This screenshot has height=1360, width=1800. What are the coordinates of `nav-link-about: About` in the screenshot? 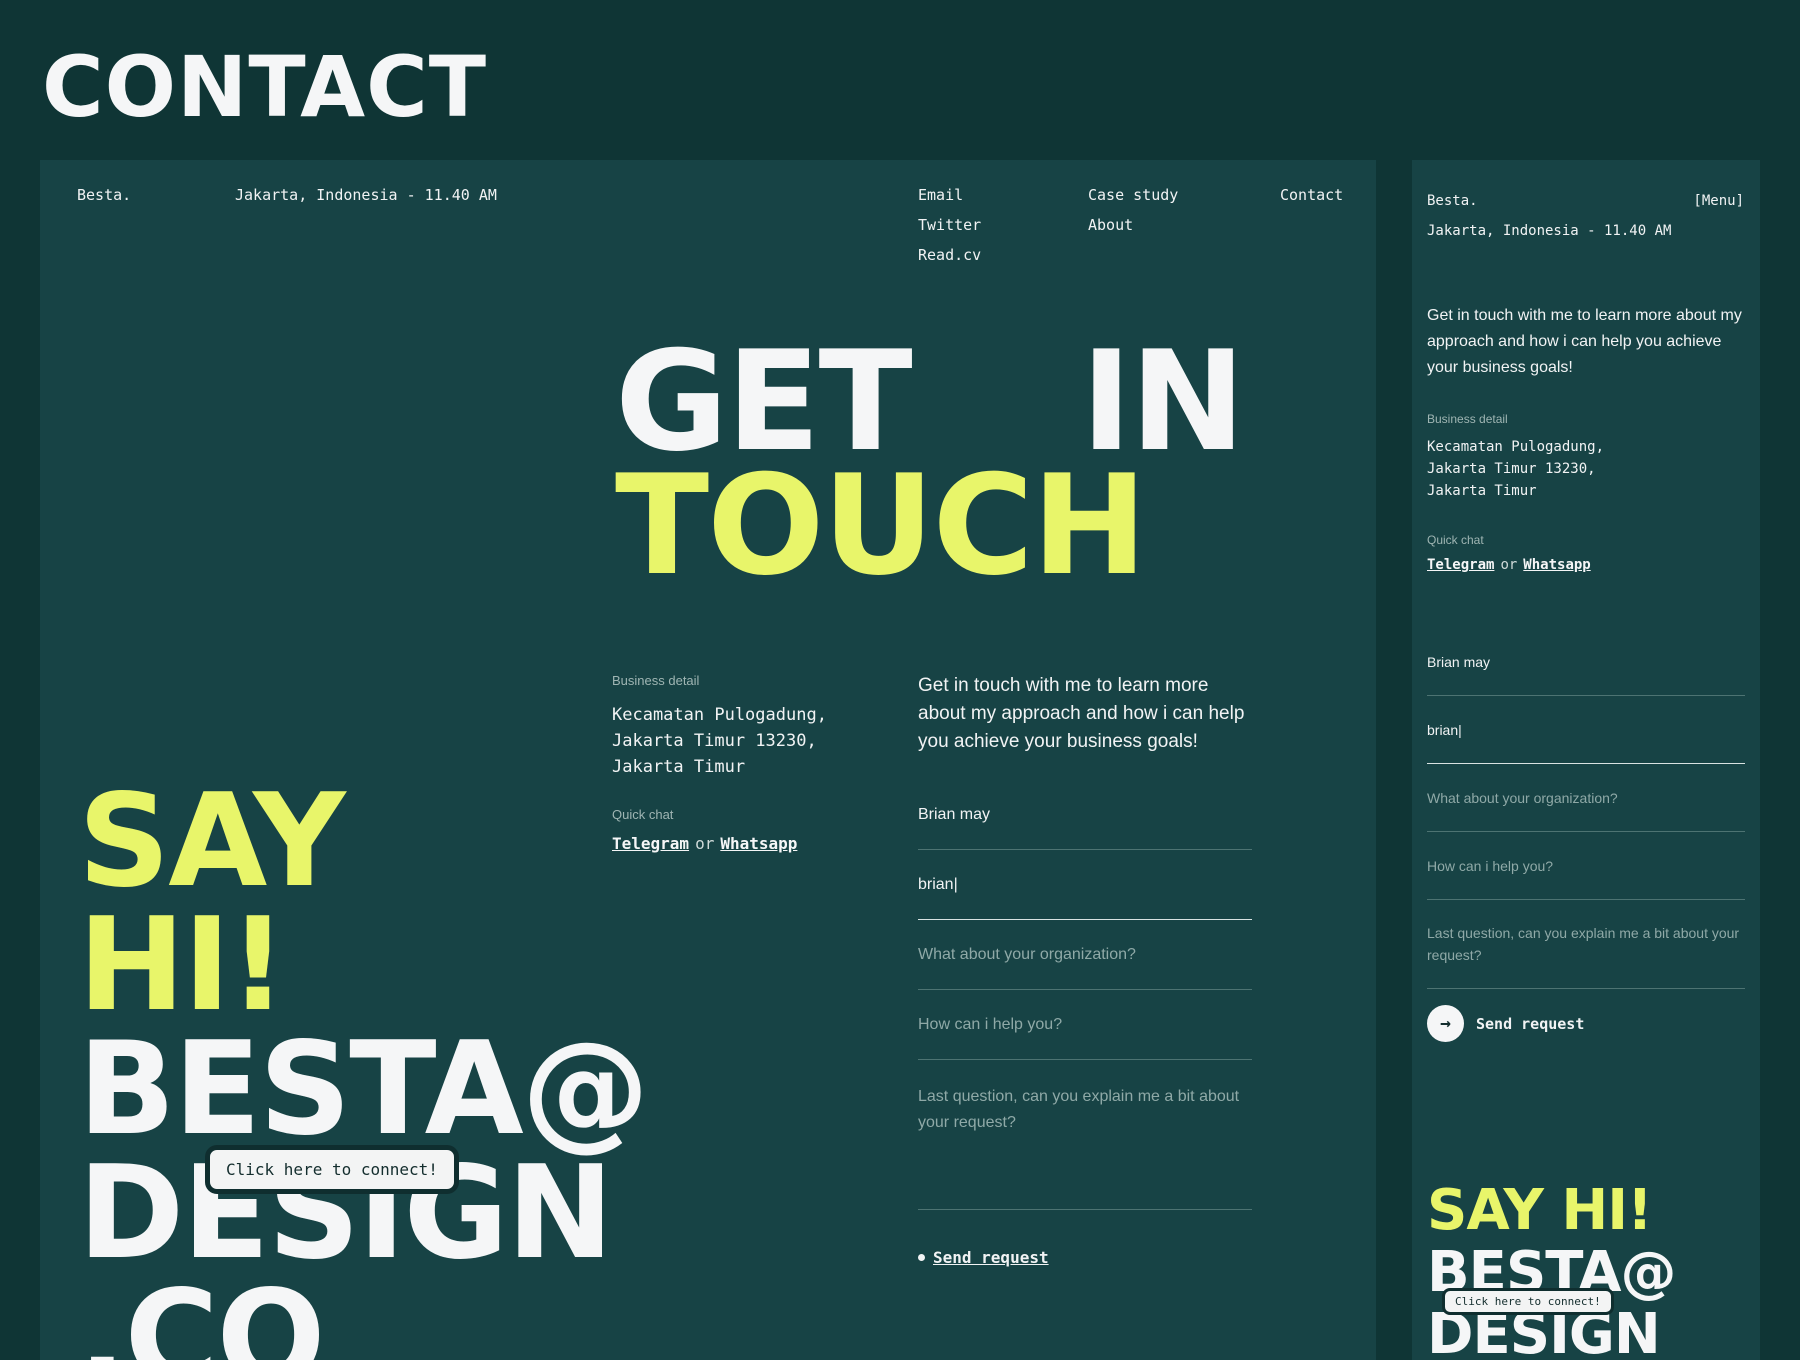 It's located at (1133, 225).